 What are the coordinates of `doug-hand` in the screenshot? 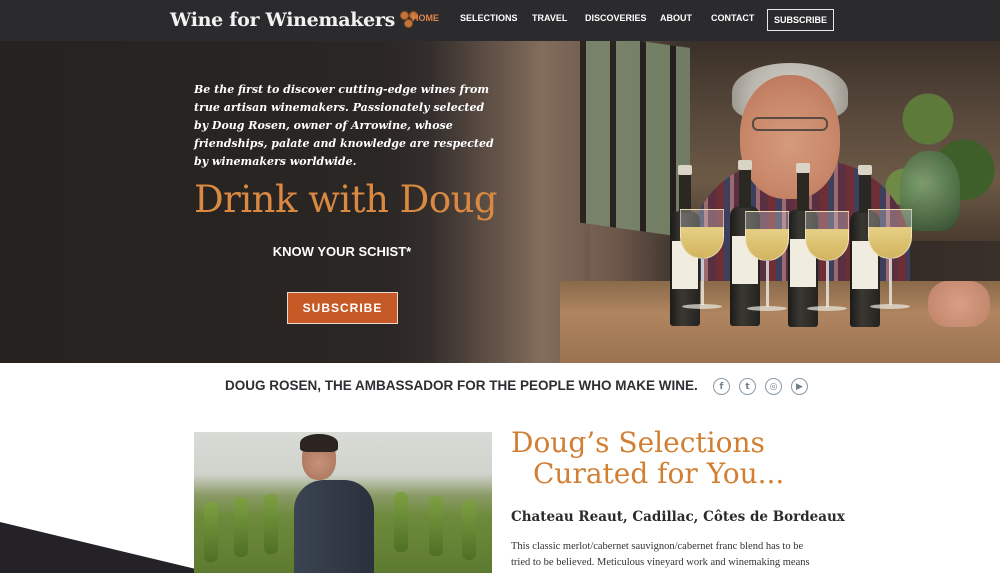 It's located at (959, 304).